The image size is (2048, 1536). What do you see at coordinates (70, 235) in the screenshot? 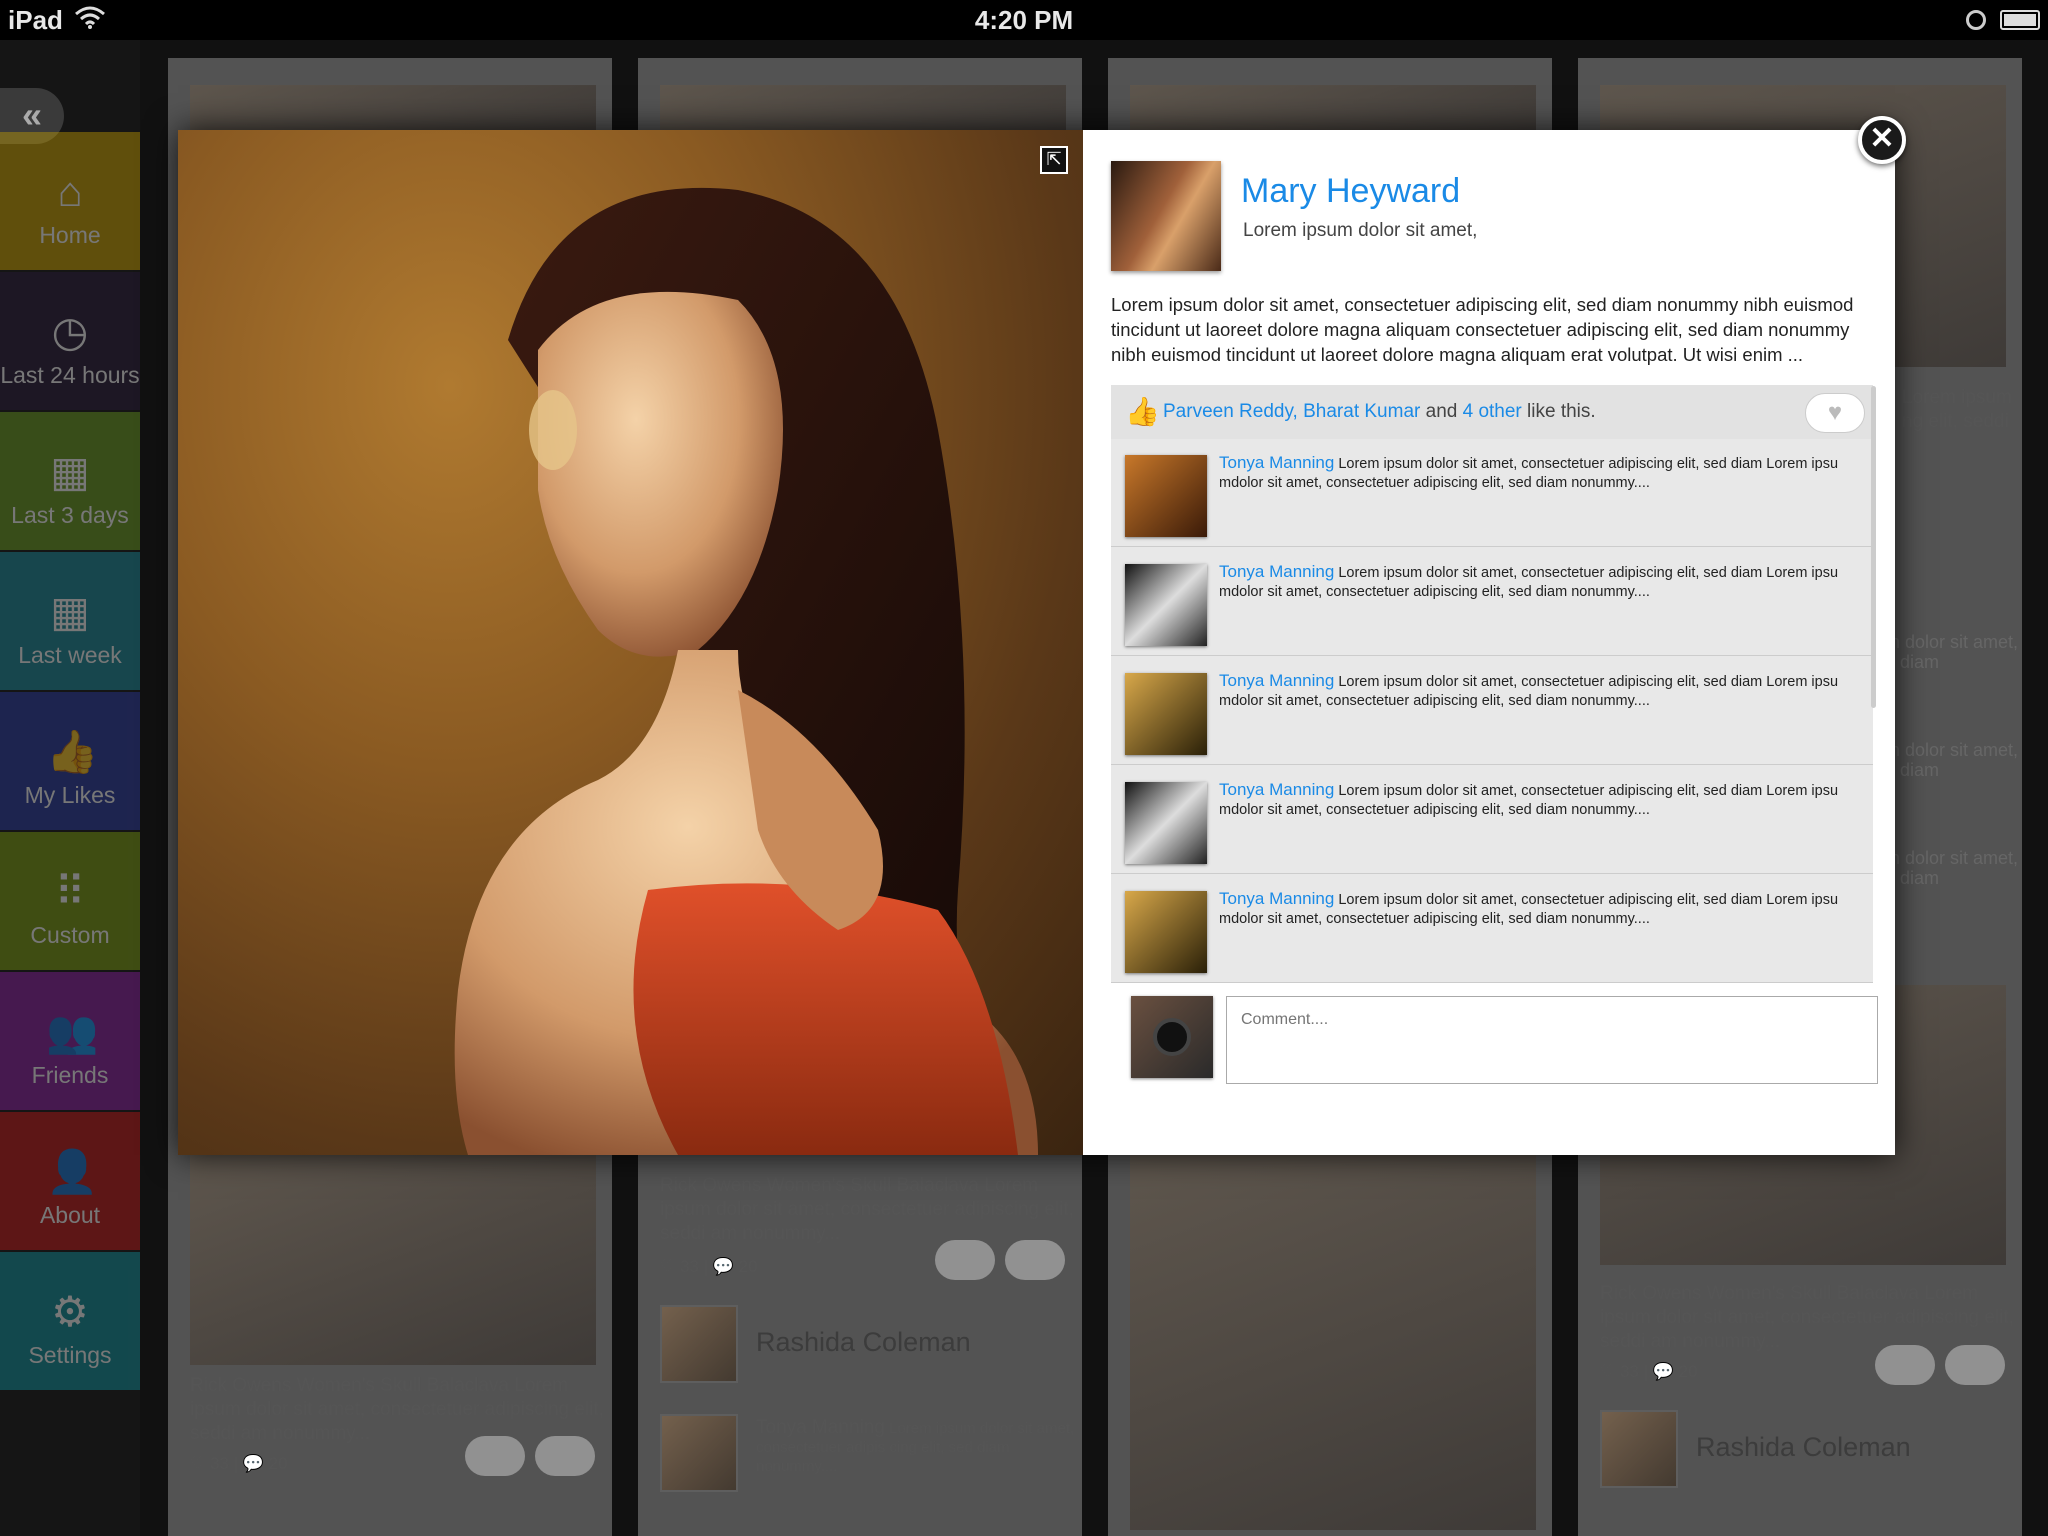
I see `sidebar-item-label: Home` at bounding box center [70, 235].